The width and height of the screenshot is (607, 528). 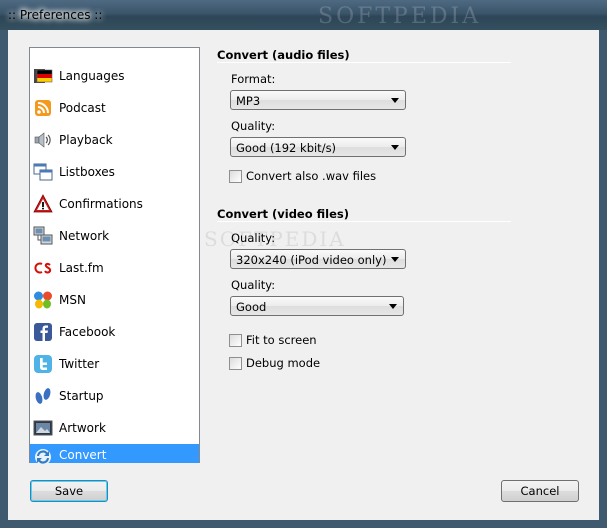 What do you see at coordinates (43, 76) in the screenshot?
I see `flag-icon` at bounding box center [43, 76].